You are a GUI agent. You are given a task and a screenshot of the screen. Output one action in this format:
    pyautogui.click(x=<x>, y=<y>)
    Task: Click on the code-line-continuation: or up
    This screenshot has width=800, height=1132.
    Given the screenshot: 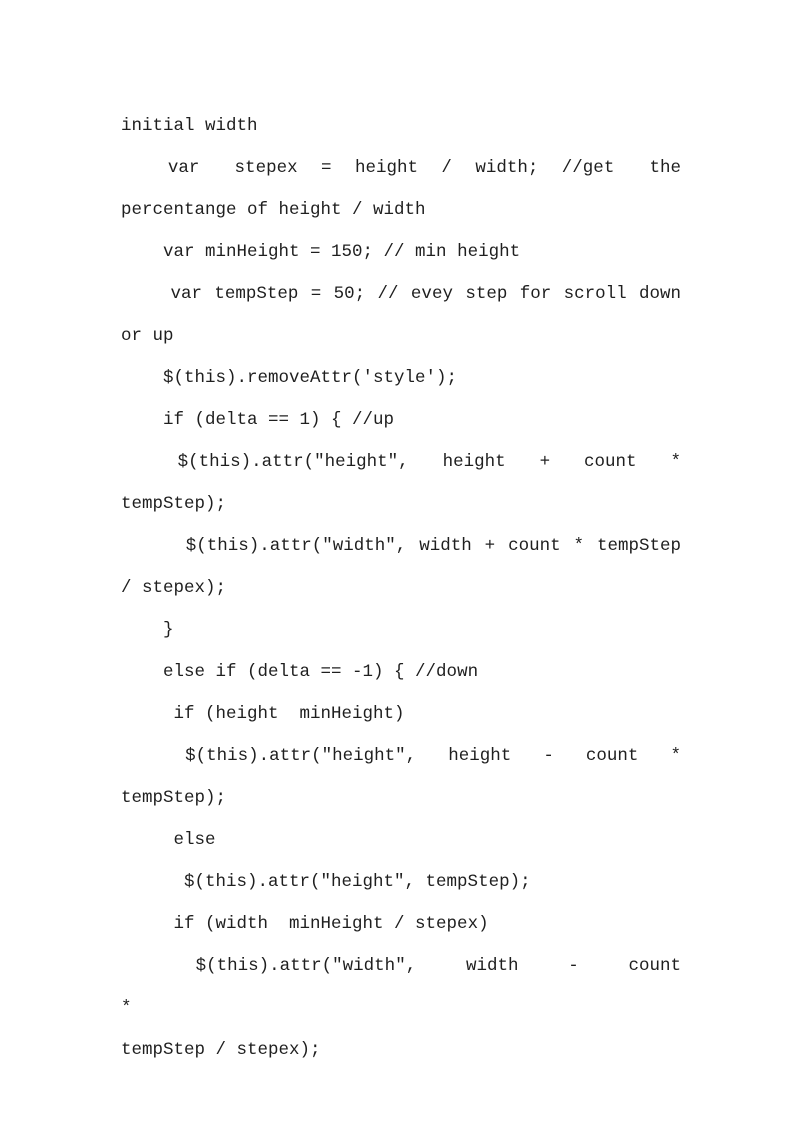 What is the action you would take?
    pyautogui.click(x=147, y=336)
    